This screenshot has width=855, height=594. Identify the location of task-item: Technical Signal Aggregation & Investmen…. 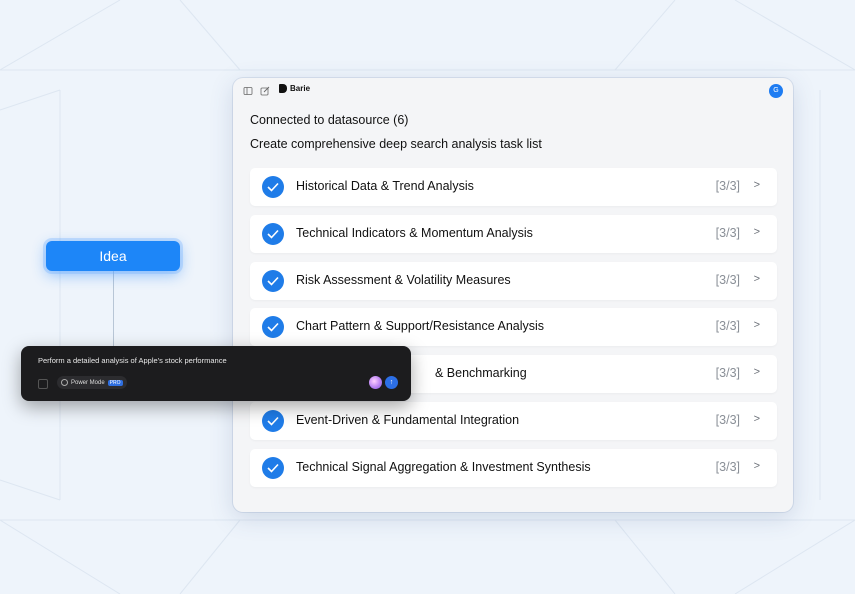
(513, 468).